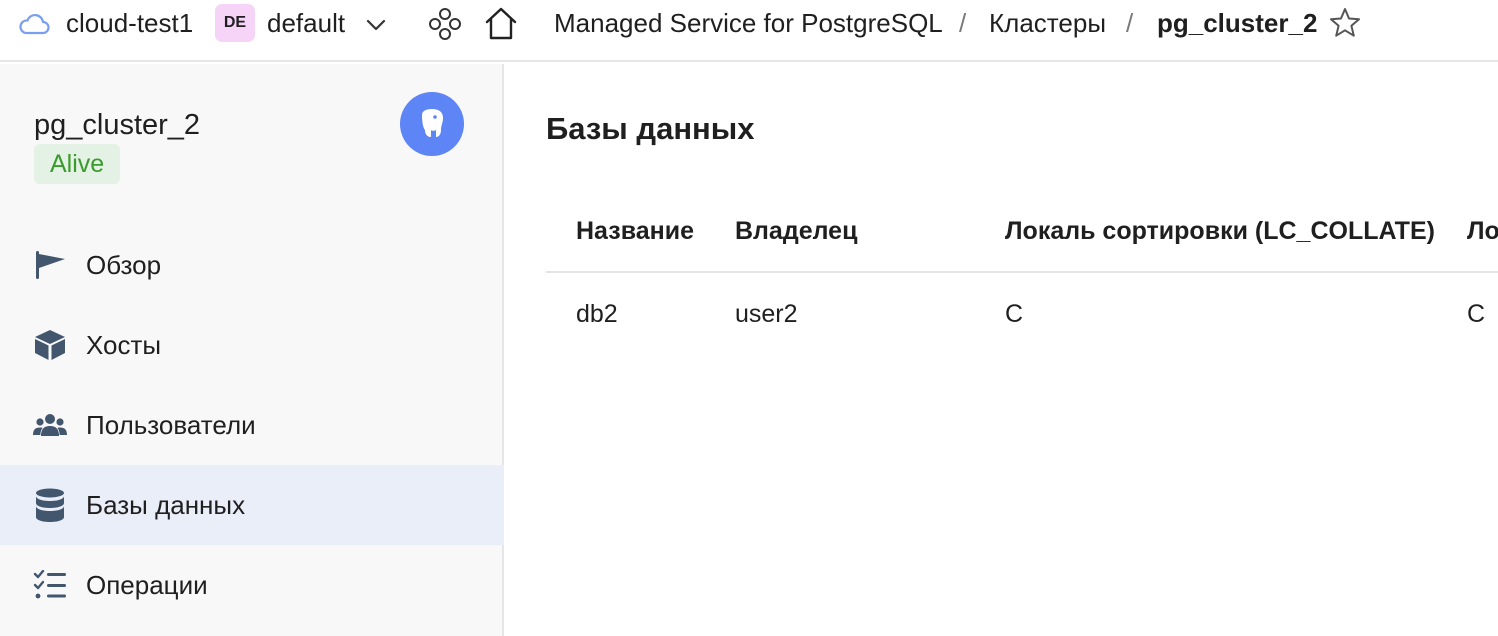  I want to click on cell-owner: user2, so click(766, 314).